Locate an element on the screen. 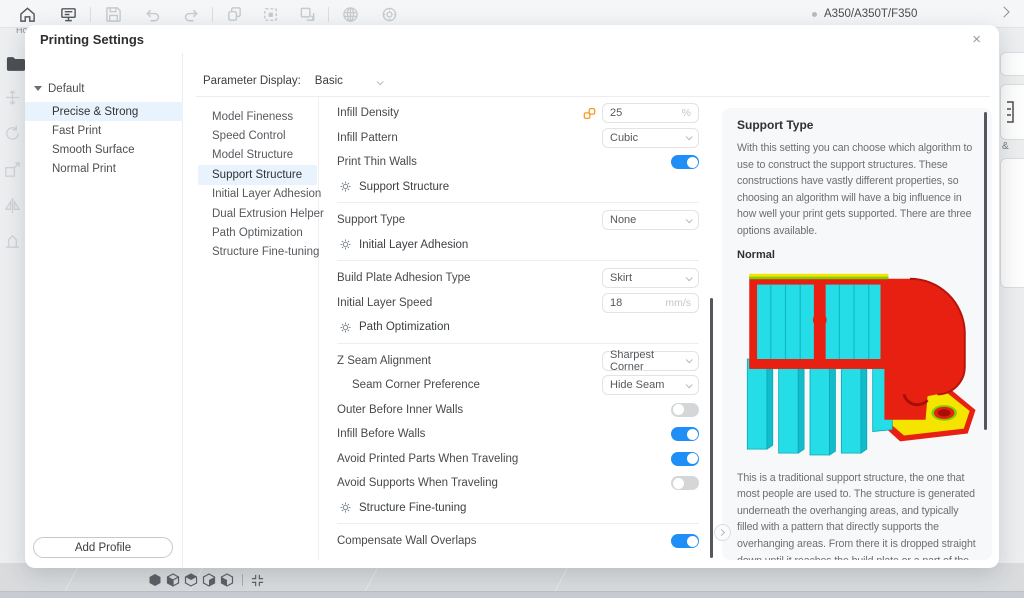 This screenshot has height=598, width=1024. setting-label: Avoid Supports When Traveling is located at coordinates (417, 483).